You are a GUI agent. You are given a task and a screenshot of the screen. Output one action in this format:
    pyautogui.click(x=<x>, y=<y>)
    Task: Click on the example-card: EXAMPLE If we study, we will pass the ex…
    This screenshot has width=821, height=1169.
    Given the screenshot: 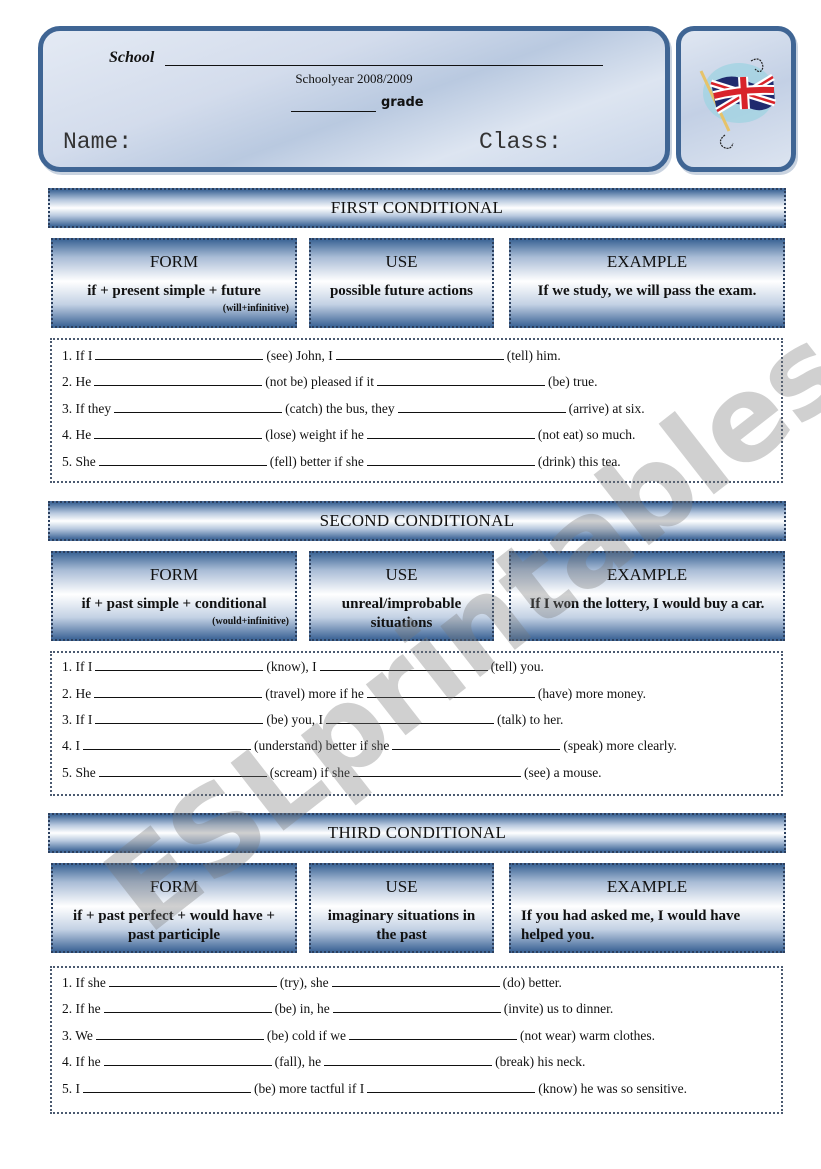 What is the action you would take?
    pyautogui.click(x=647, y=283)
    